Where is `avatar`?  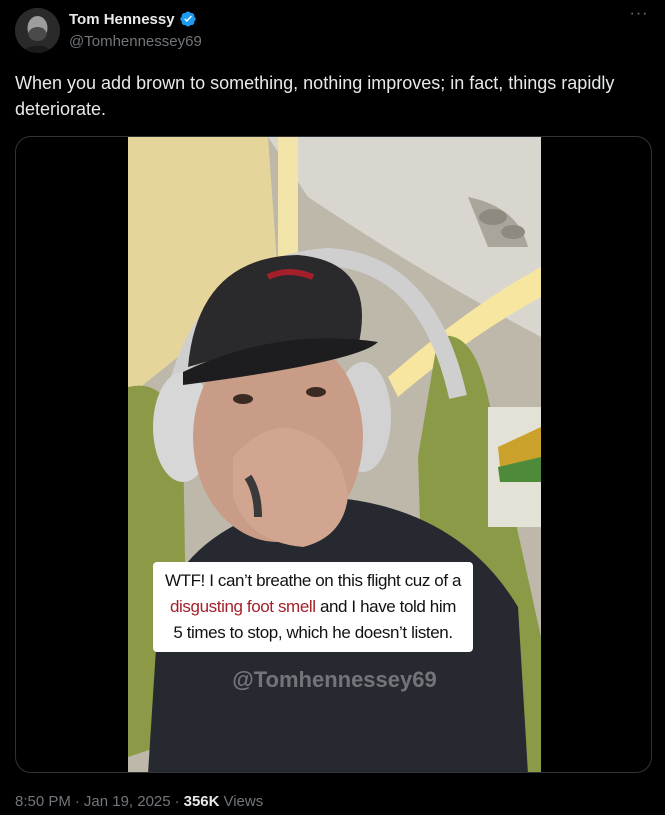
avatar is located at coordinates (37, 30).